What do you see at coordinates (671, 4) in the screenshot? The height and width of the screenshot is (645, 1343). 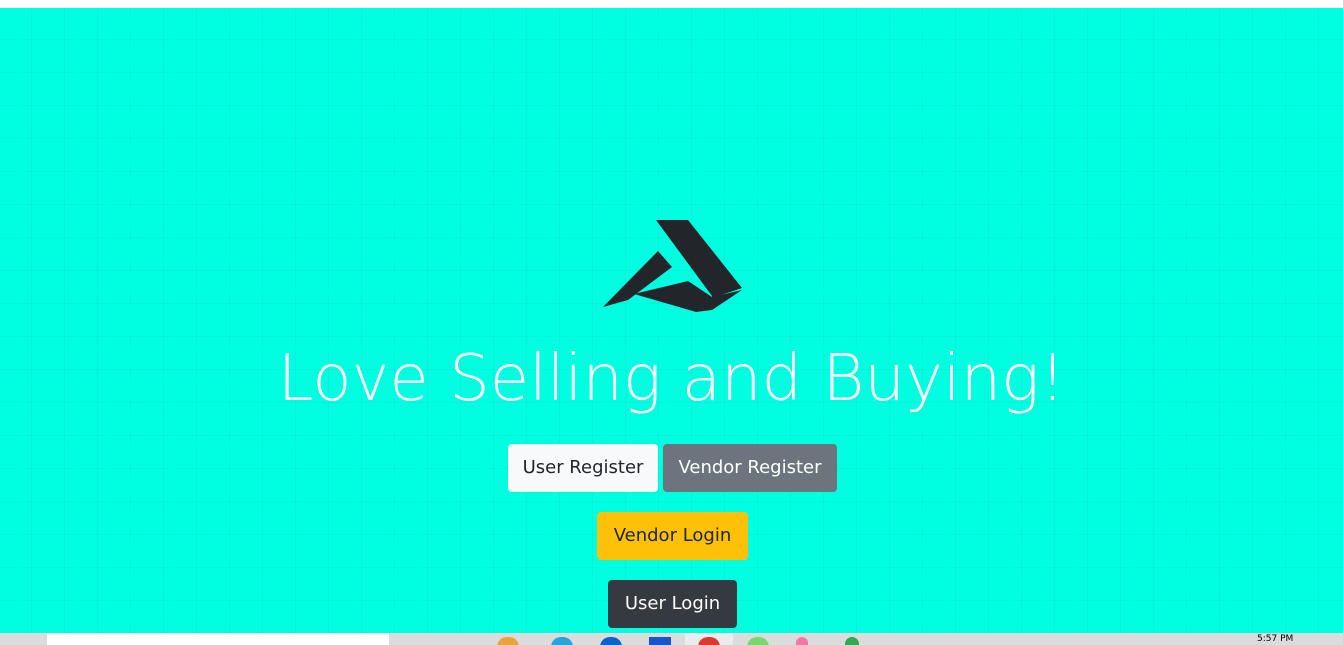 I see `browser-top-strip` at bounding box center [671, 4].